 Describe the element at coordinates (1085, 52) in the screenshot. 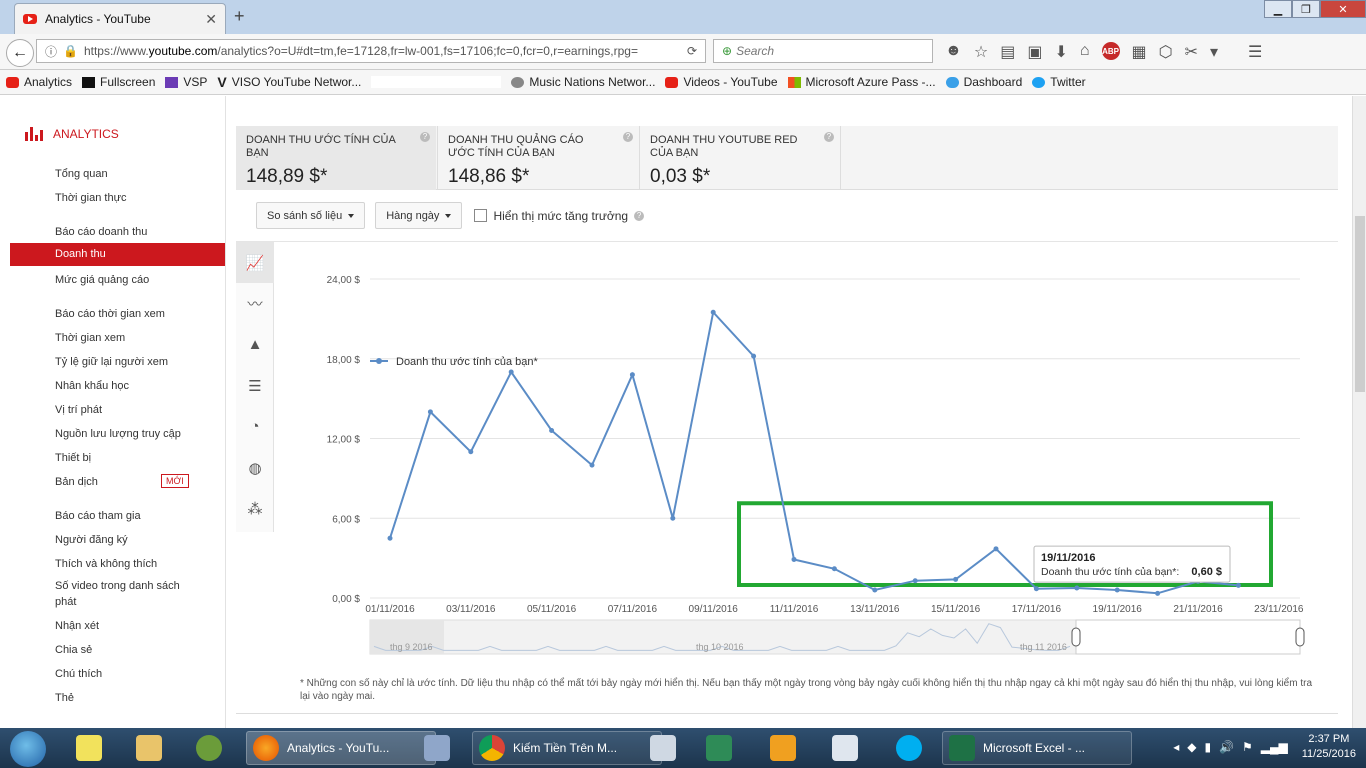

I see `home-icon: ⌂` at that location.